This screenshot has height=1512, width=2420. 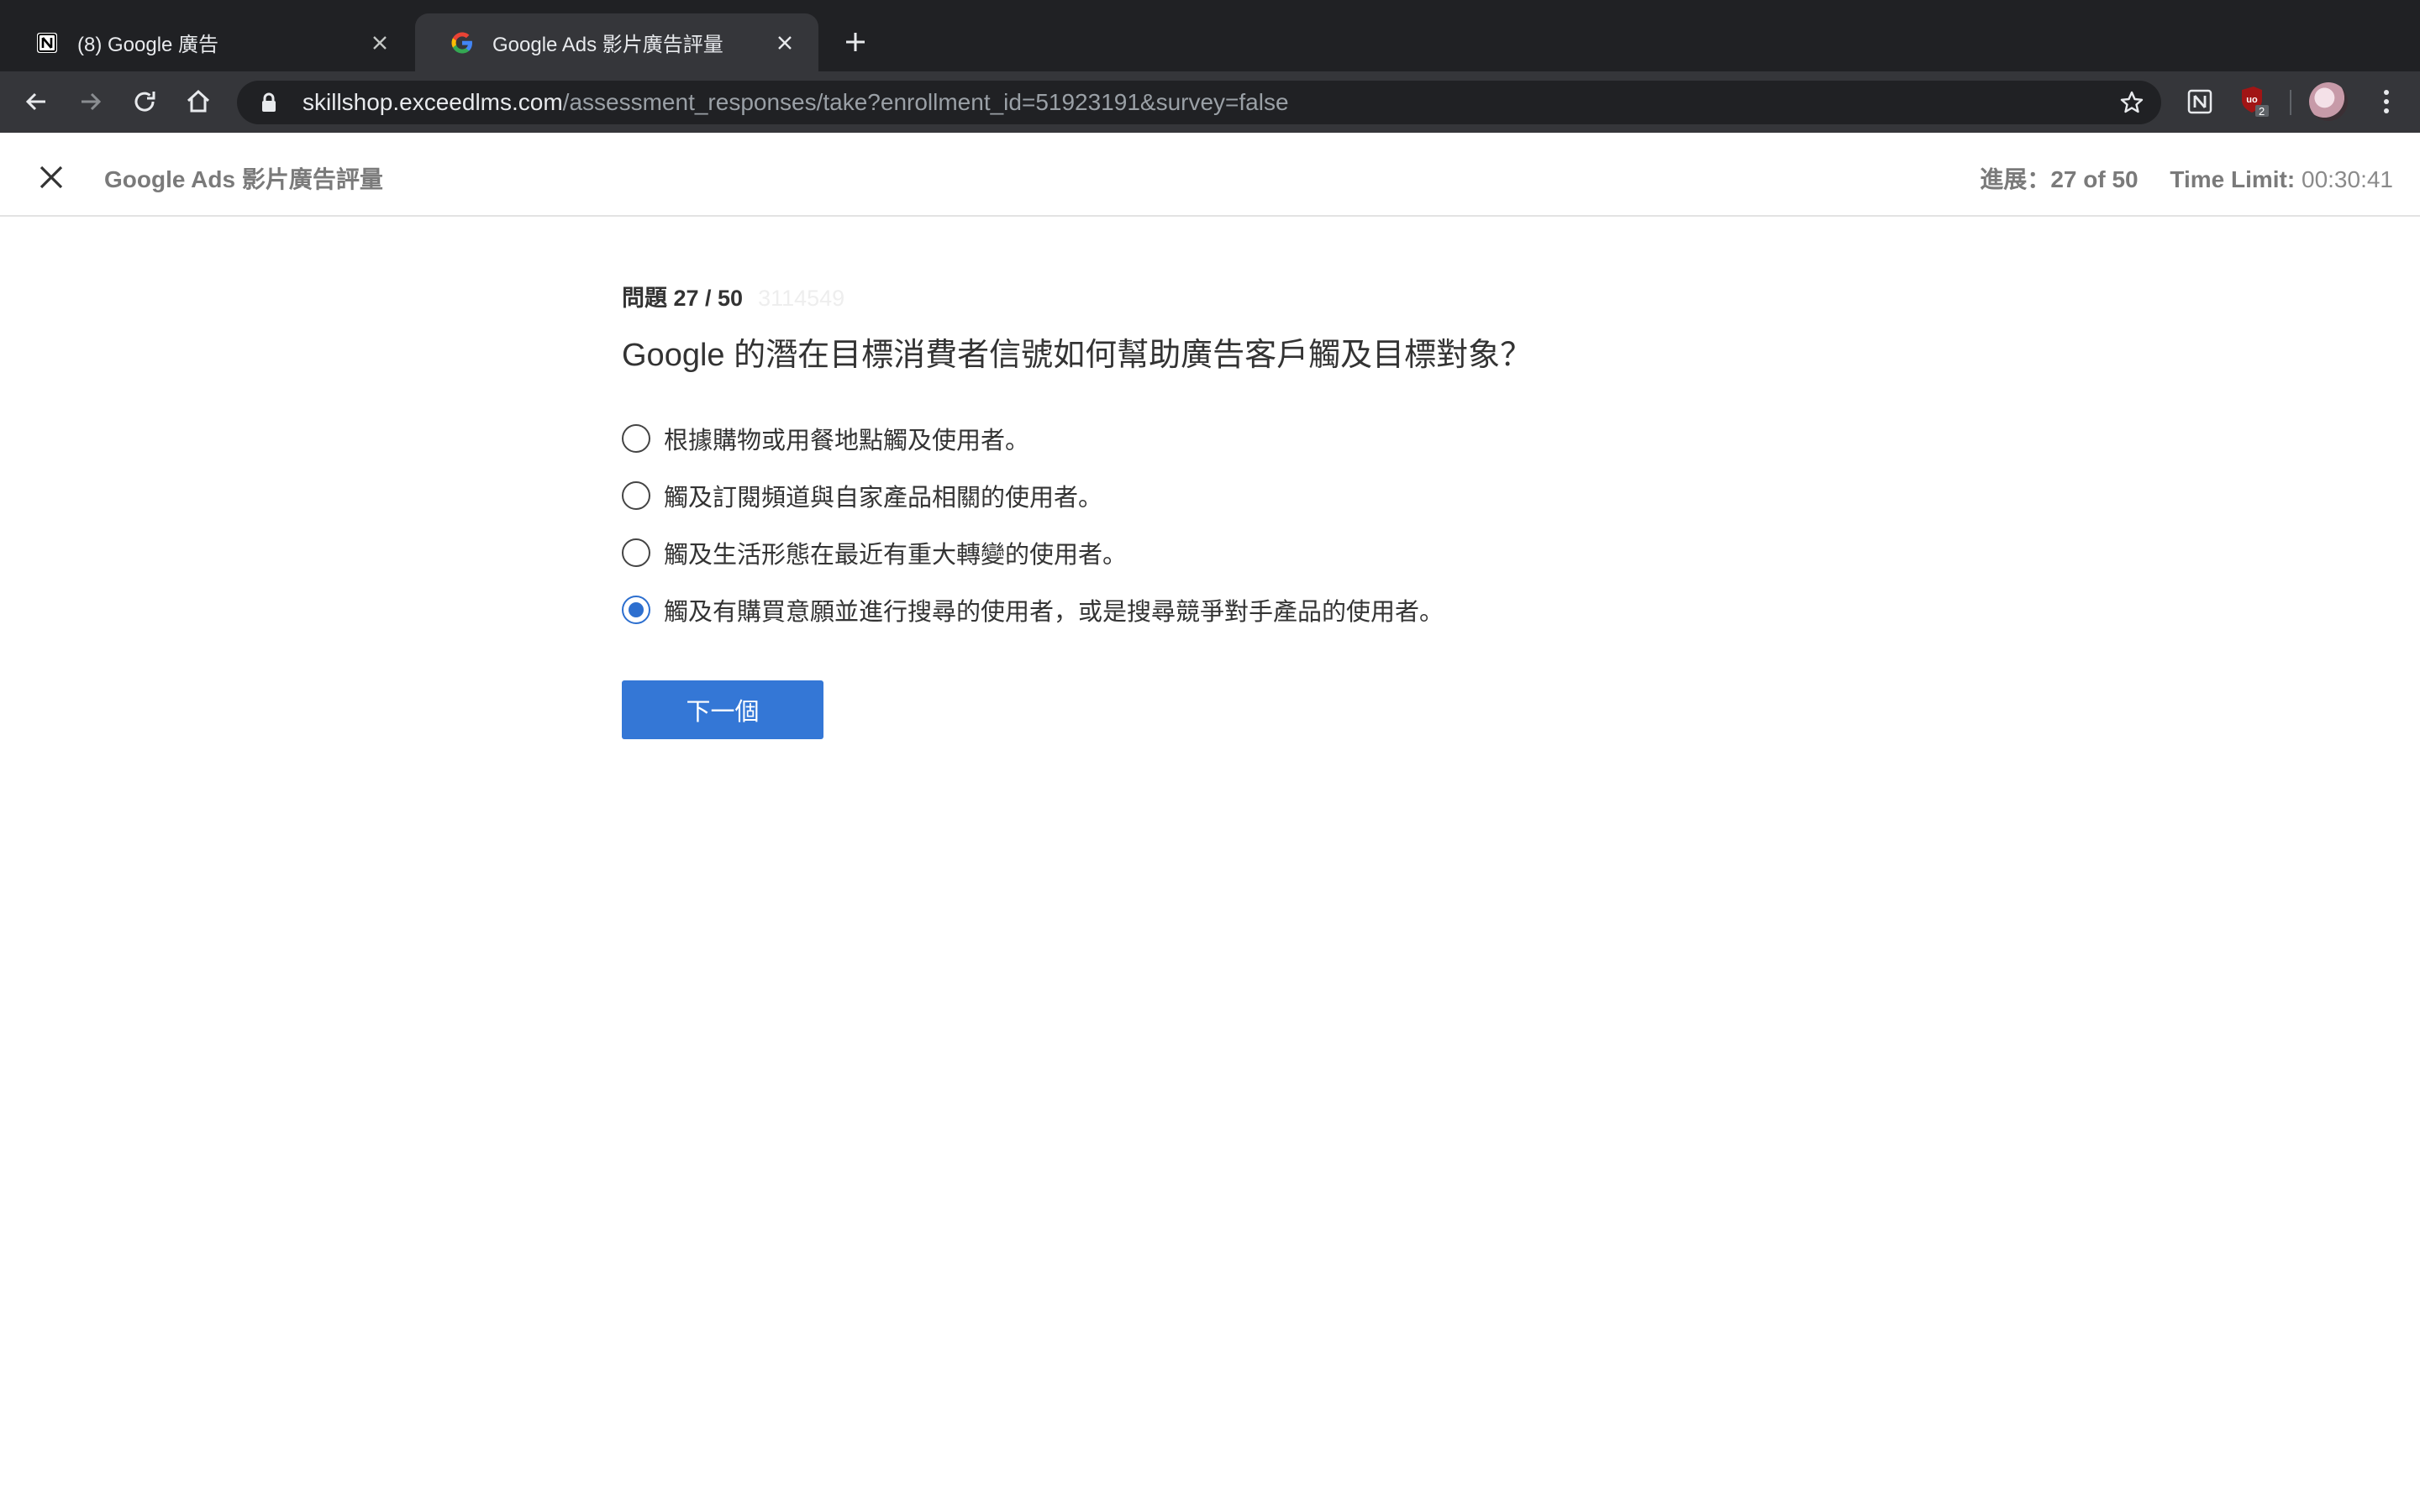 What do you see at coordinates (1054, 609) in the screenshot?
I see `option-label: 觸及有購買意願並進行搜尋的使用者，或是搜尋競爭對手產品的使用者。` at bounding box center [1054, 609].